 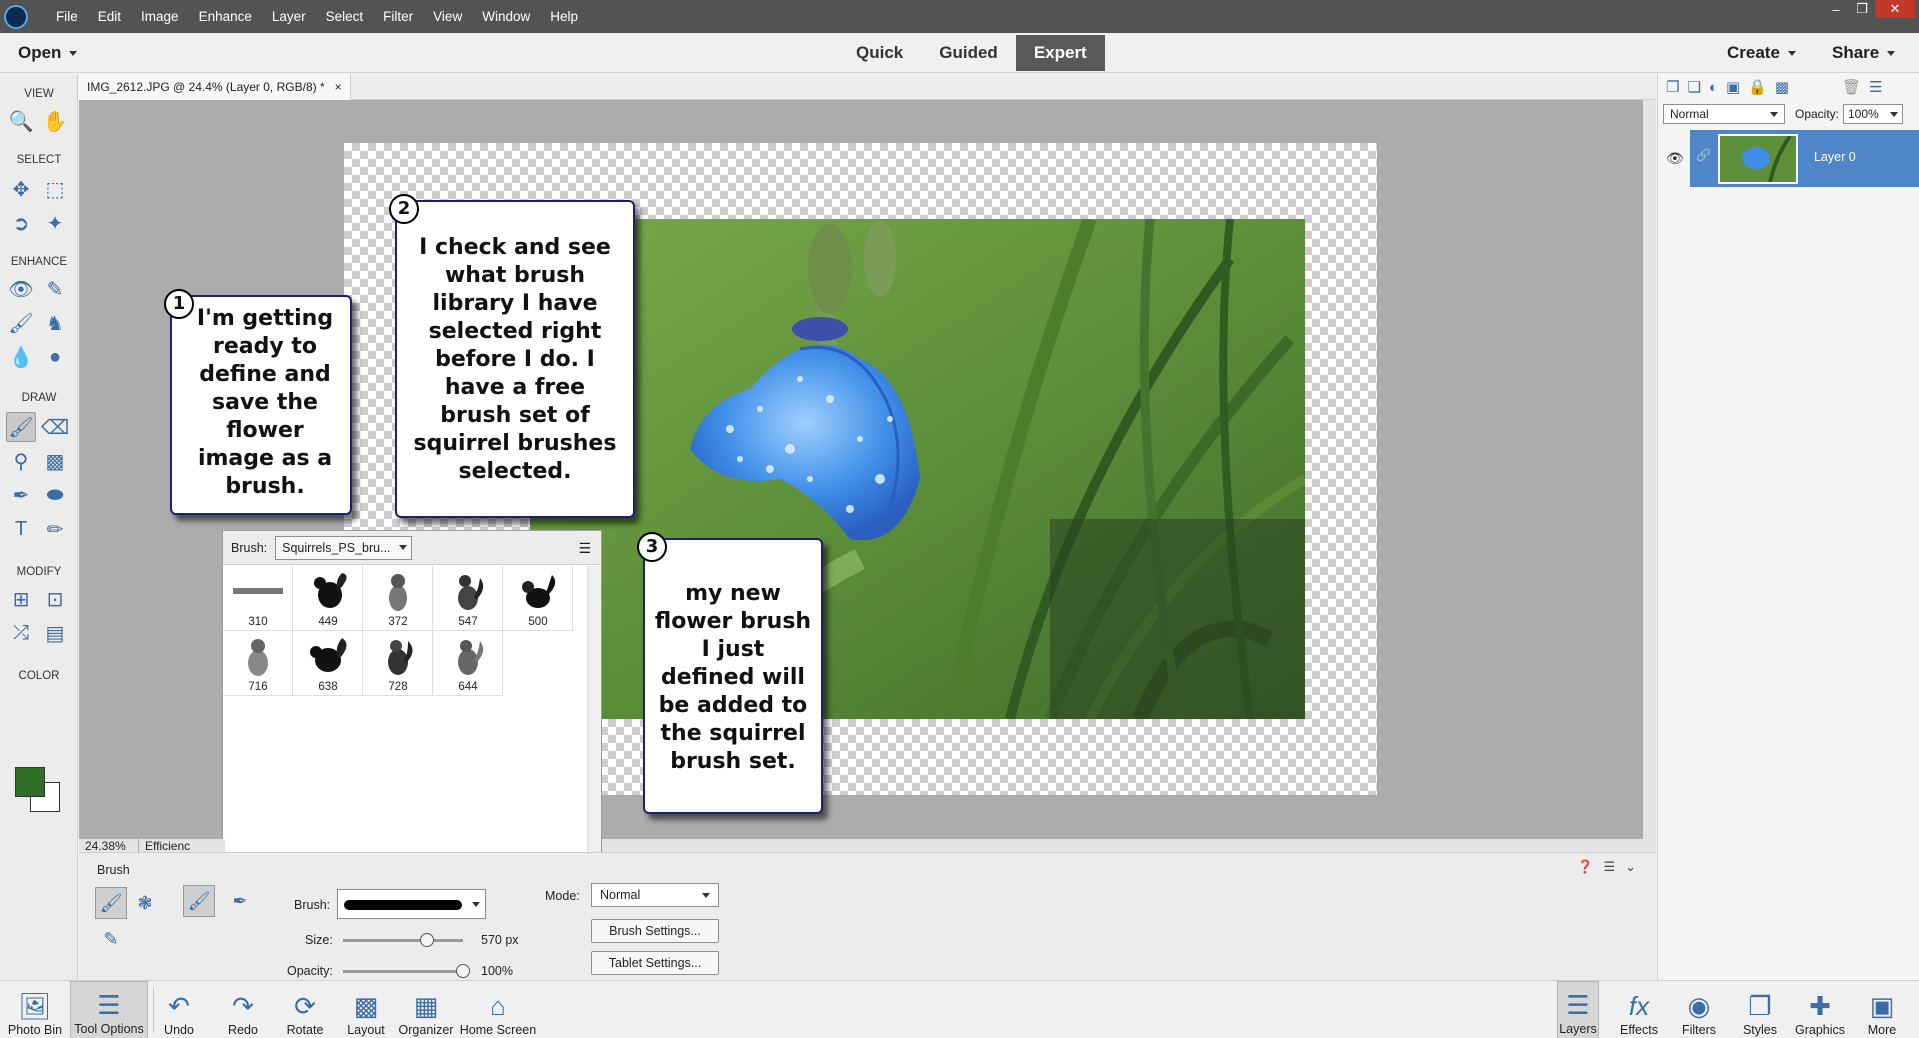 I want to click on close-icon: ✕, so click(x=1895, y=9).